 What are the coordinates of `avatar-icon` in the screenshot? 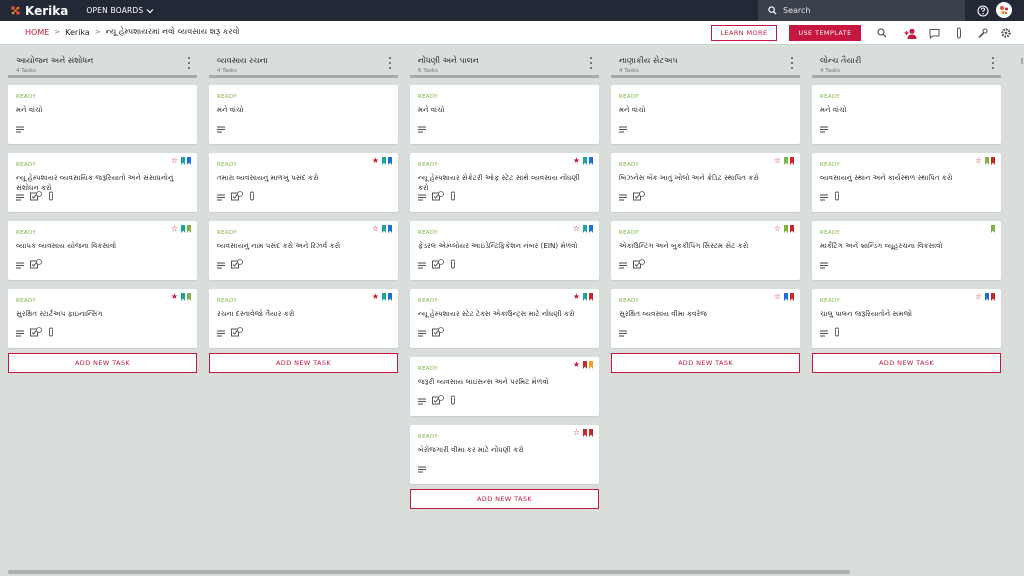 It's located at (1004, 10).